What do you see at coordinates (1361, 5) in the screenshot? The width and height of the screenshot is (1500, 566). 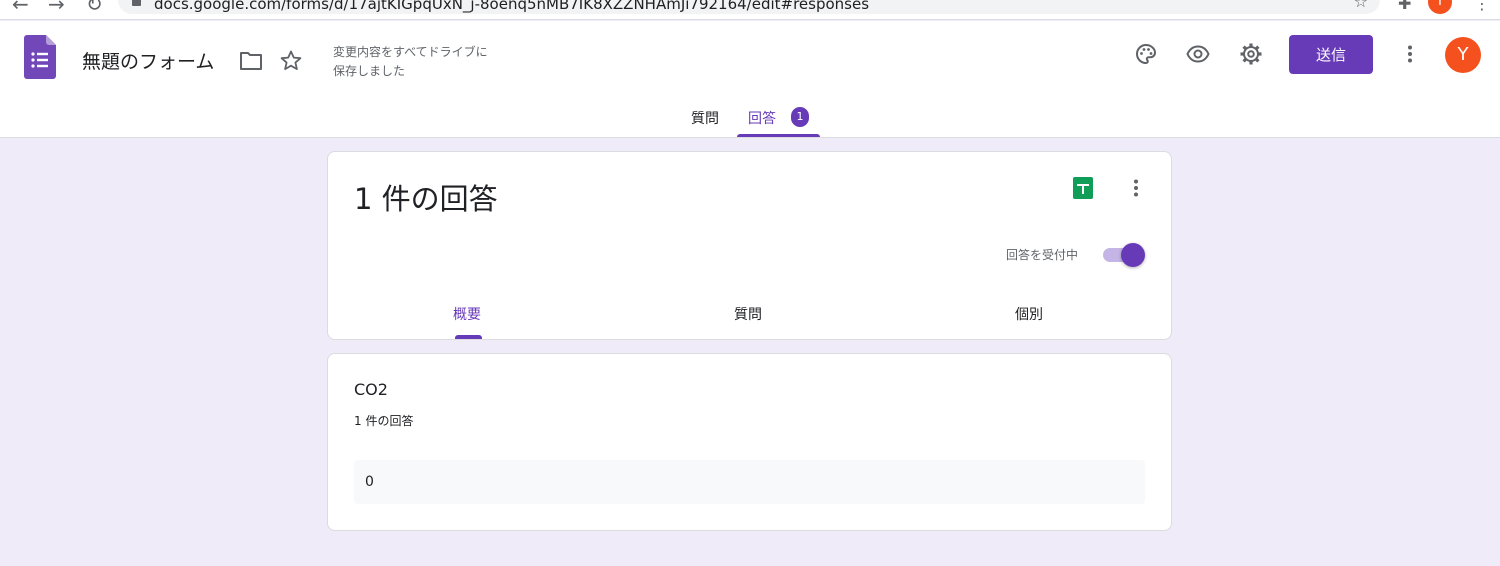 I see `bookmark-star-icon: ☆` at bounding box center [1361, 5].